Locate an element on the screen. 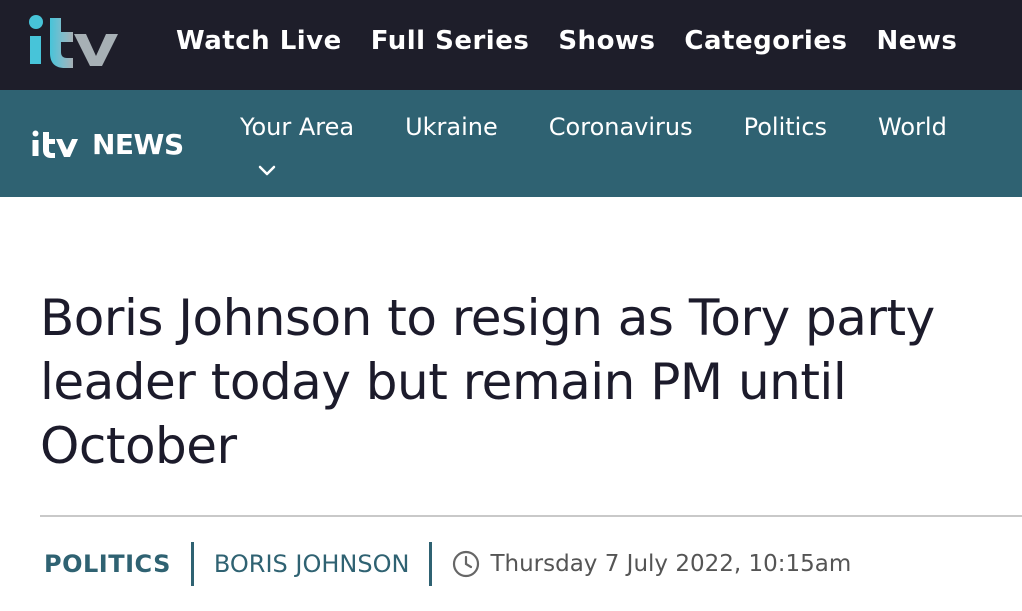 This screenshot has width=1022, height=611. nav-news: News is located at coordinates (916, 41).